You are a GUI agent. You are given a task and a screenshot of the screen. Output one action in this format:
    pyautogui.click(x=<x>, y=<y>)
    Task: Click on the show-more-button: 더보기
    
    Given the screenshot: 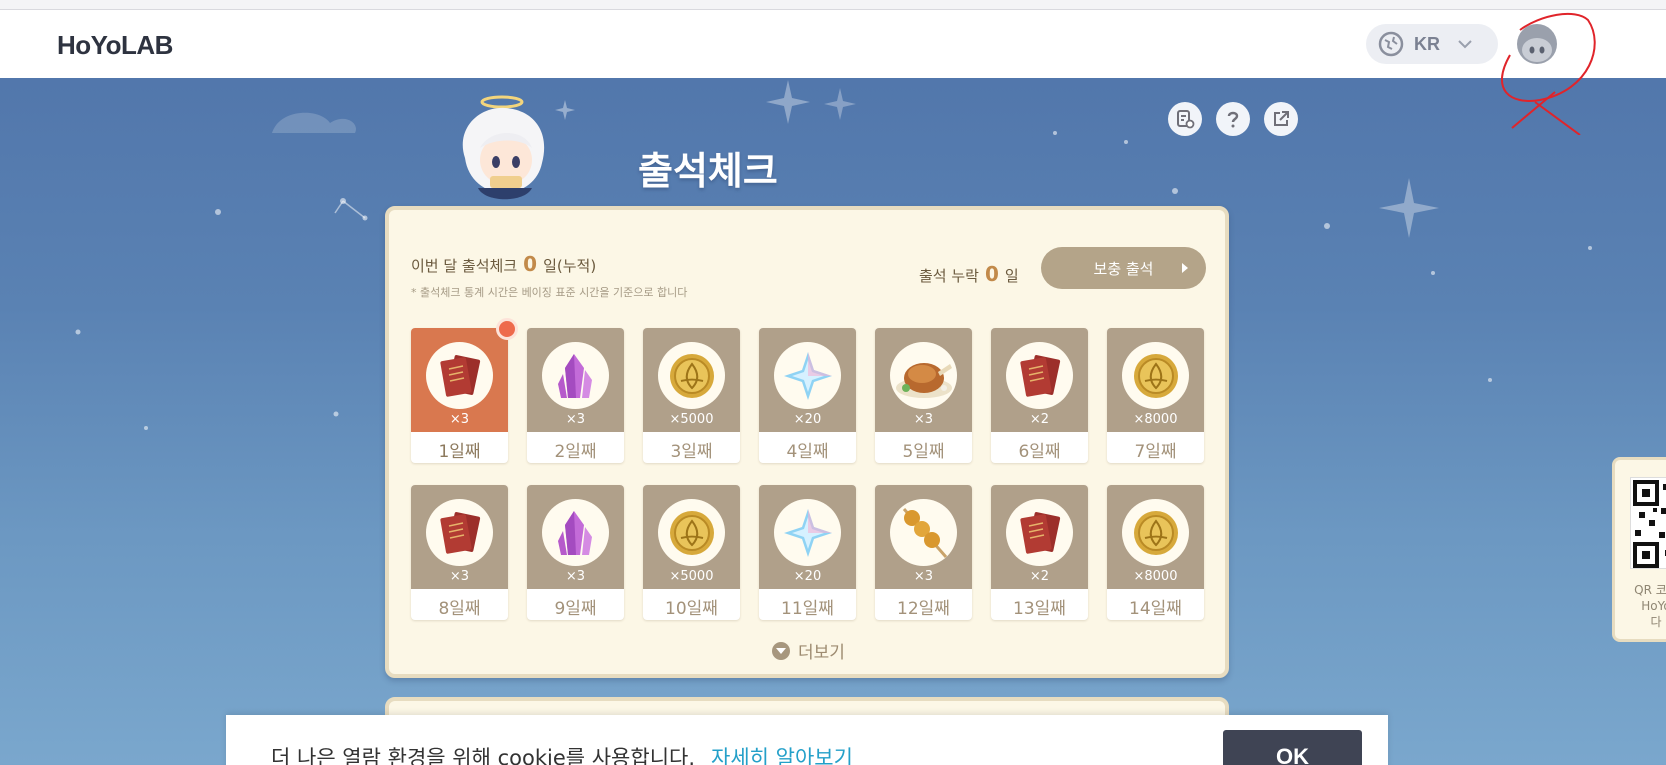 What is the action you would take?
    pyautogui.click(x=808, y=650)
    